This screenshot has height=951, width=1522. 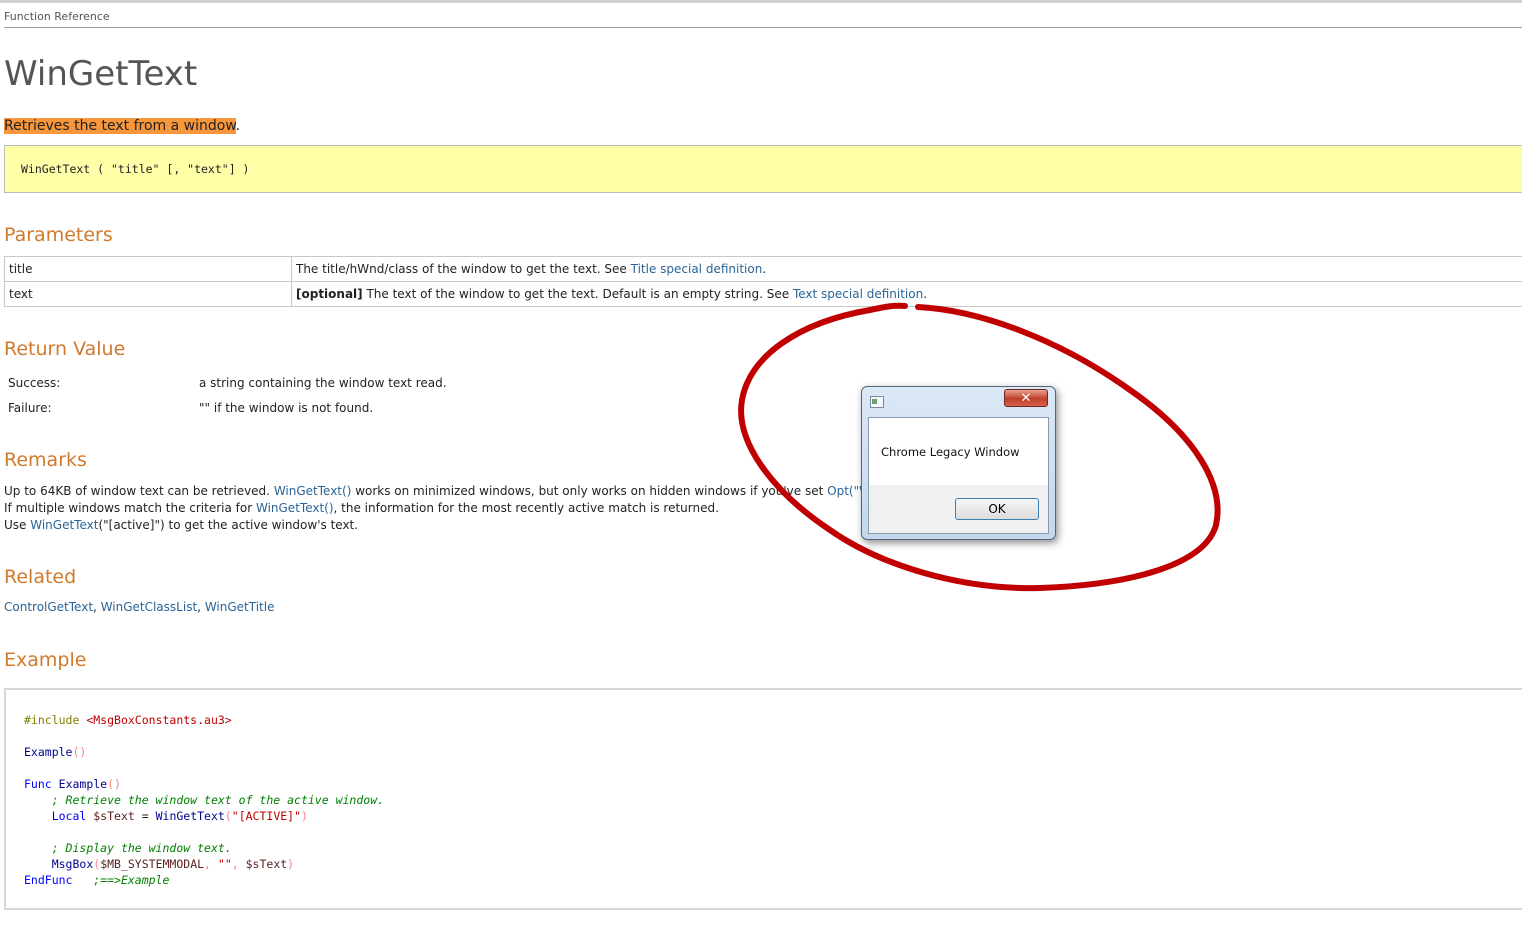 What do you see at coordinates (1026, 398) in the screenshot?
I see `close-button: ✕` at bounding box center [1026, 398].